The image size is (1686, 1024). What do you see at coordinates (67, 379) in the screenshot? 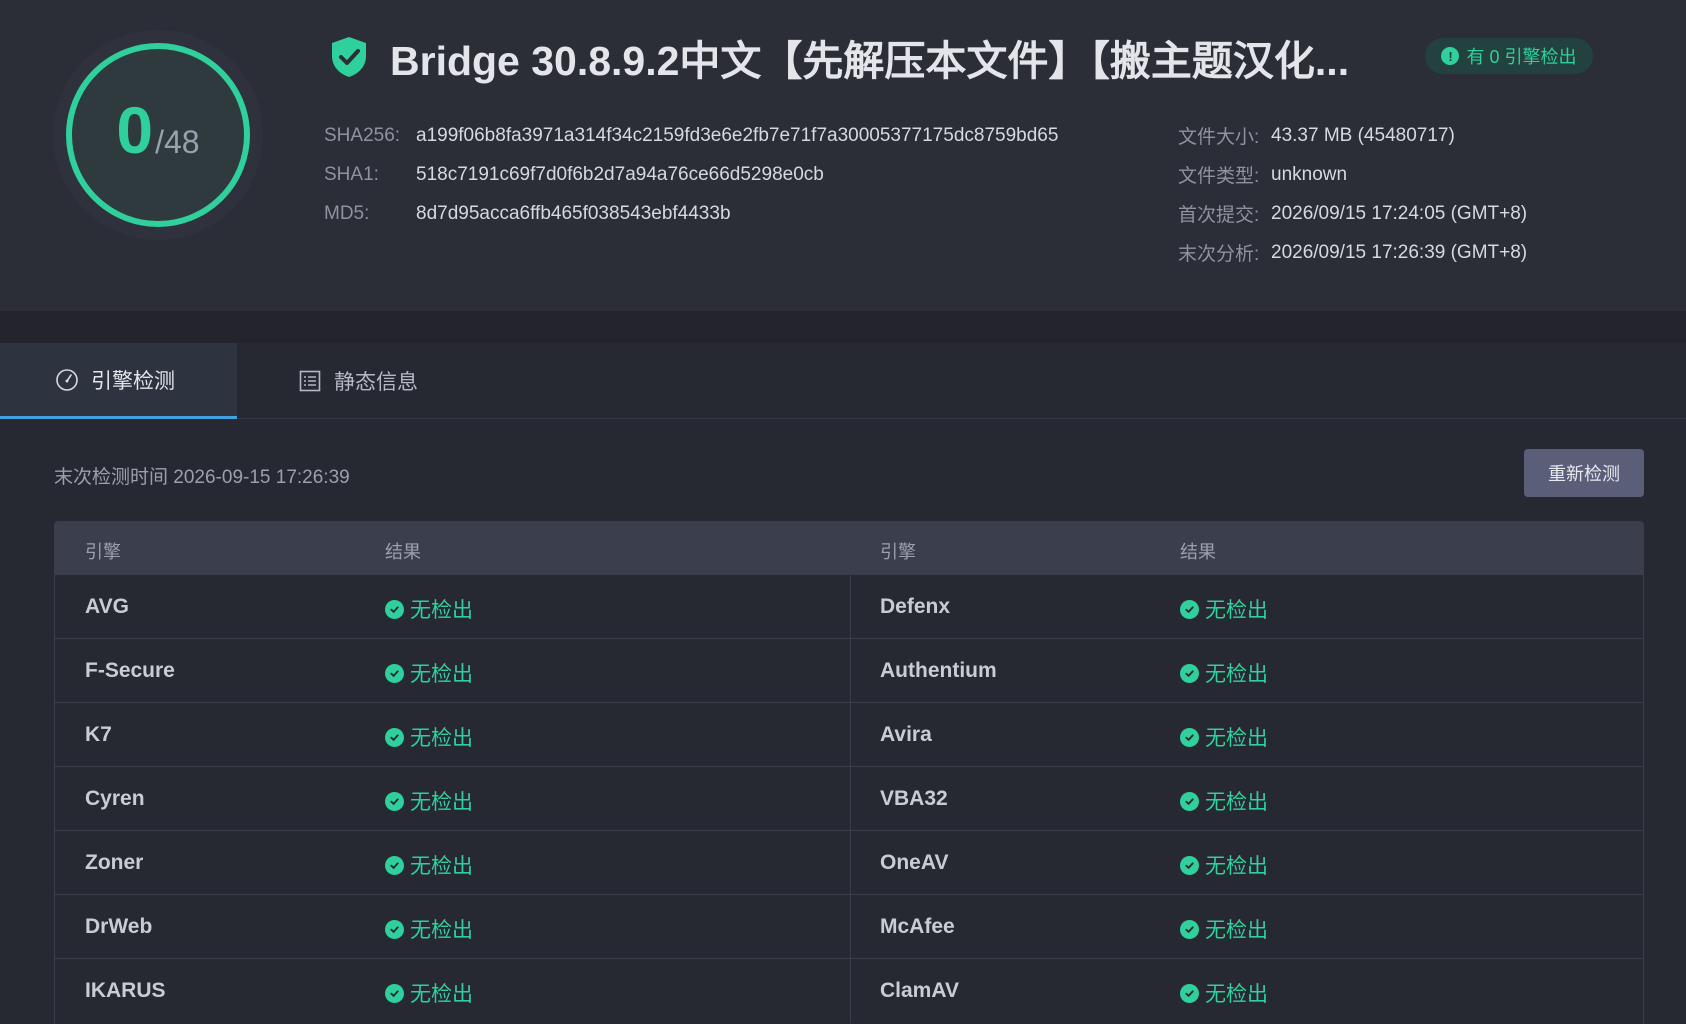
I see `gauge-icon` at bounding box center [67, 379].